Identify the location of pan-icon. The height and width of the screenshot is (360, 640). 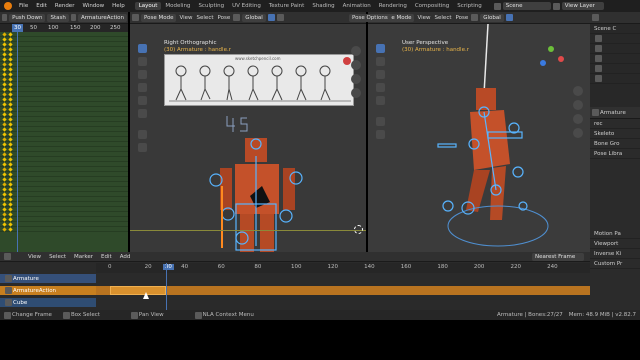
(578, 105).